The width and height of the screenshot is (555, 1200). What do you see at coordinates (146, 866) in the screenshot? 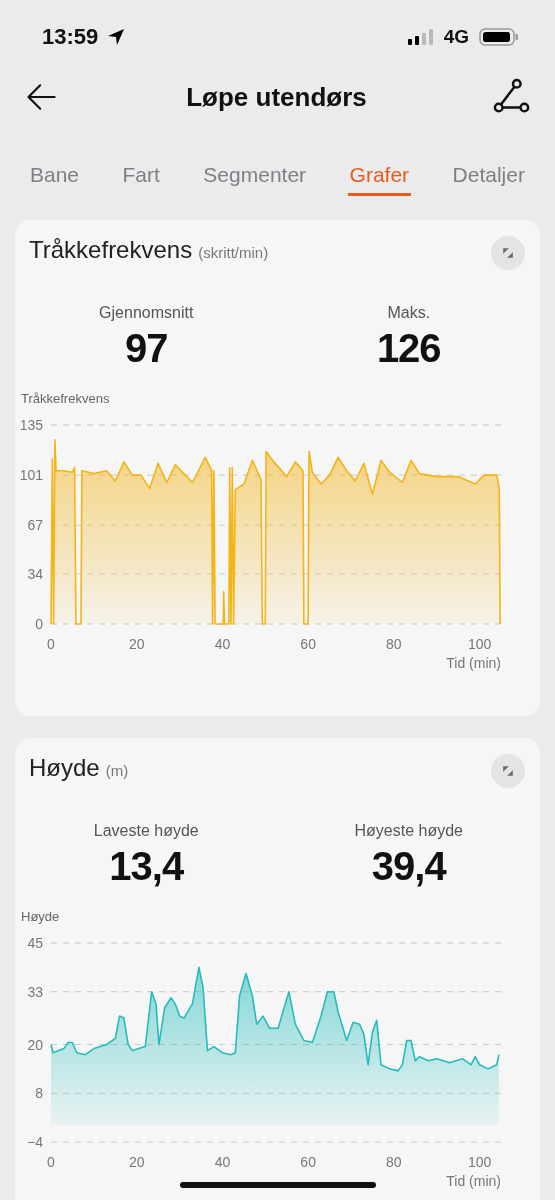
I see `stat-value: 13,4` at bounding box center [146, 866].